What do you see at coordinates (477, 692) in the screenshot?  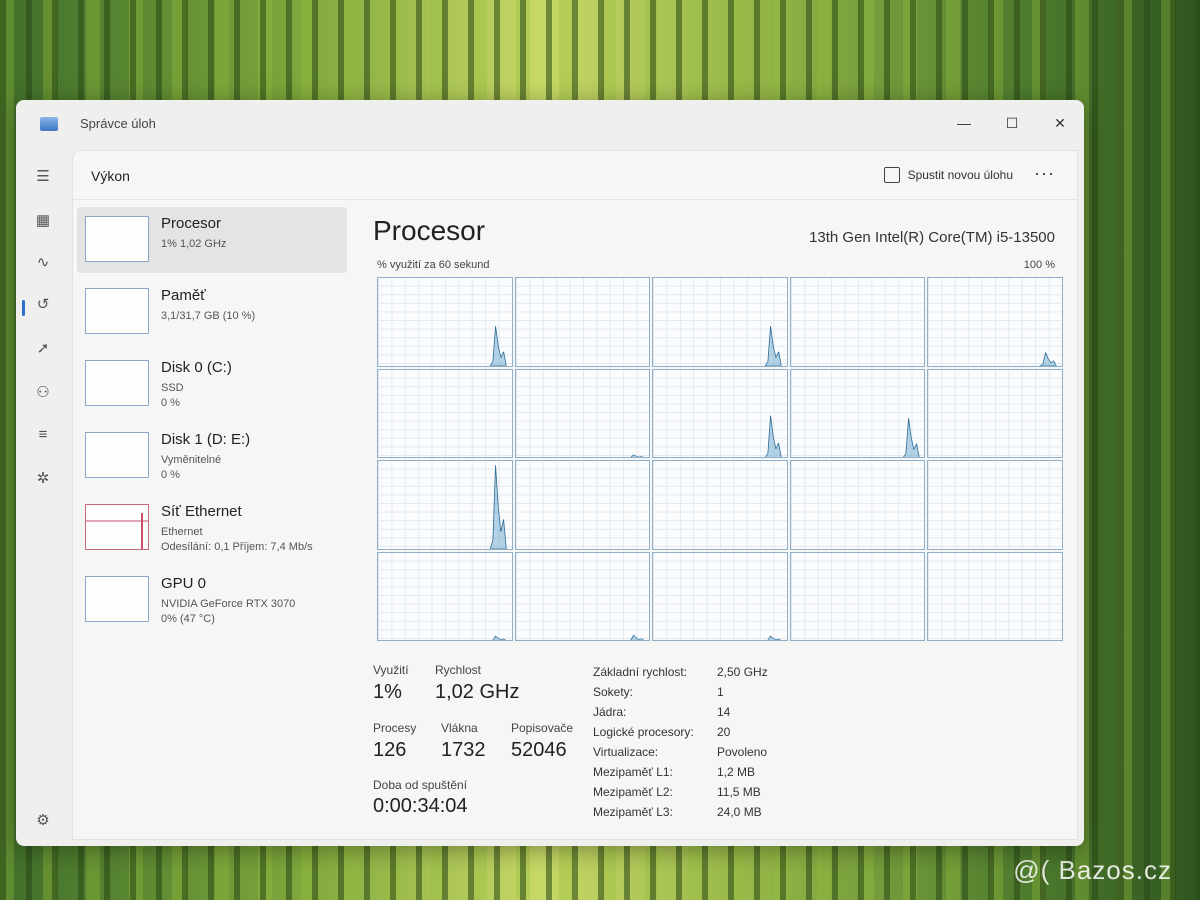 I see `speed-value: 1,02 GHz` at bounding box center [477, 692].